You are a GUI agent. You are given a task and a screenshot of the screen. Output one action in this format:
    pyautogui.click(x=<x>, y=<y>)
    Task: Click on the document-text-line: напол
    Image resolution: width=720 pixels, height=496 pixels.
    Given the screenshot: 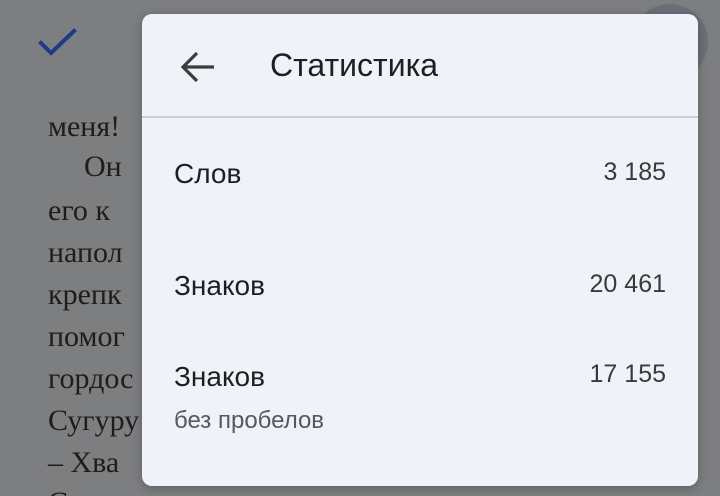 What is the action you would take?
    pyautogui.click(x=85, y=252)
    